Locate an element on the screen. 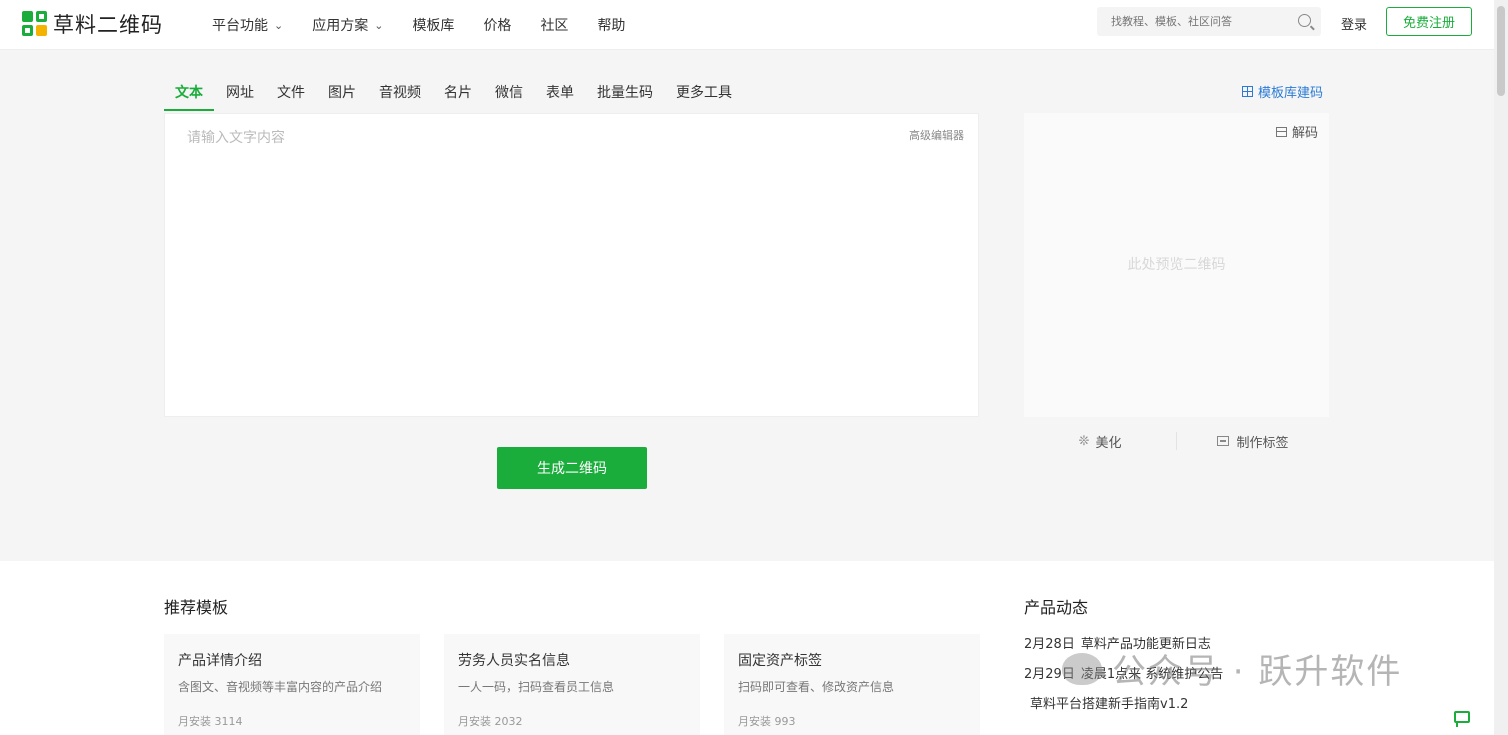 Image resolution: width=1508 pixels, height=735 pixels. preview-placeholder: 此处预览二维码 is located at coordinates (1176, 265).